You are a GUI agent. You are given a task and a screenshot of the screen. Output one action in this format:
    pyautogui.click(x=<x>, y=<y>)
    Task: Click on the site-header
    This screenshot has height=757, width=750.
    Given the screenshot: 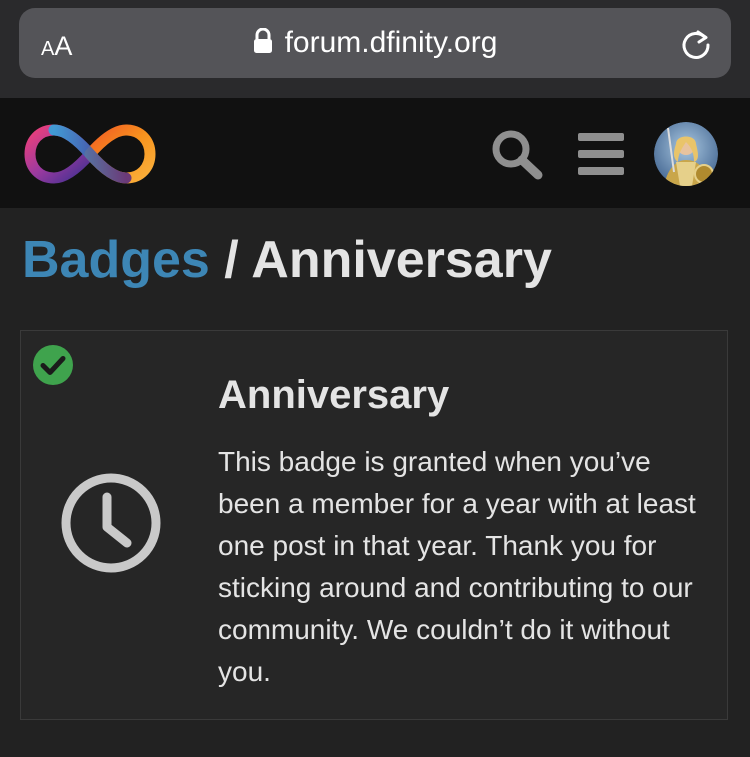 What is the action you would take?
    pyautogui.click(x=375, y=153)
    